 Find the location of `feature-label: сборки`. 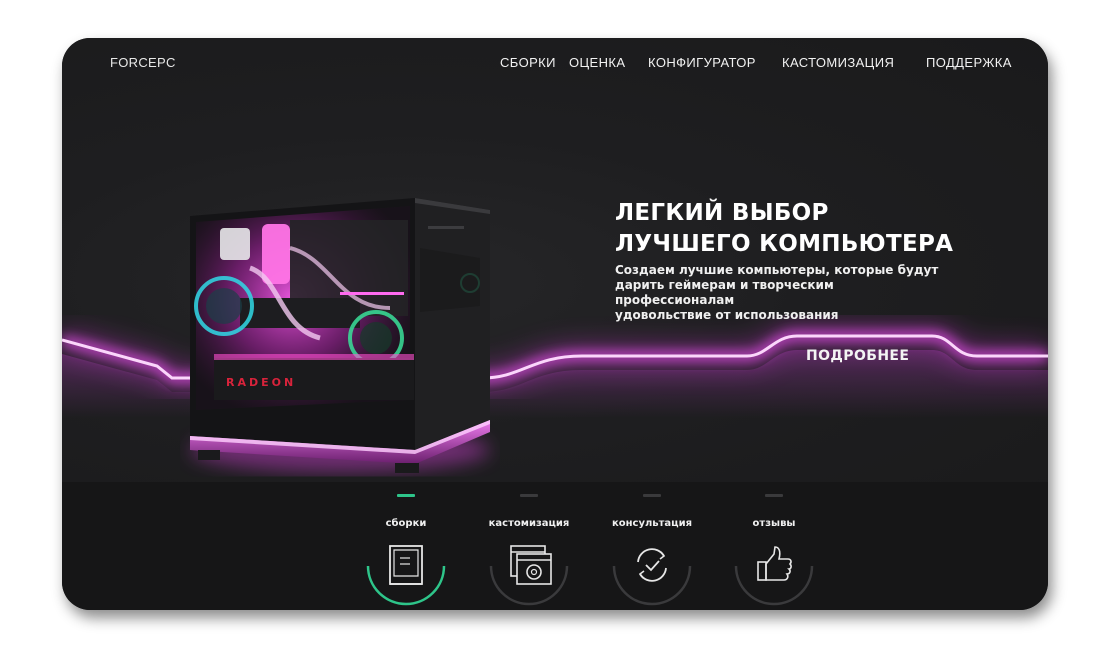

feature-label: сборки is located at coordinates (406, 523).